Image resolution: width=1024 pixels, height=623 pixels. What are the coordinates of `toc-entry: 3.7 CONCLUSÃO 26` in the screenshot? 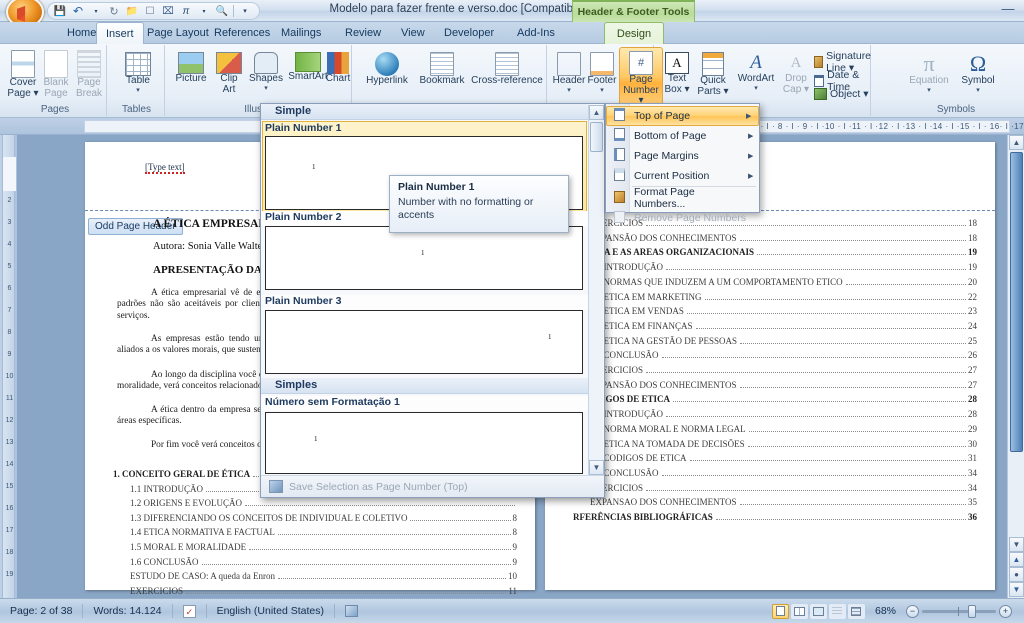 It's located at (783, 355).